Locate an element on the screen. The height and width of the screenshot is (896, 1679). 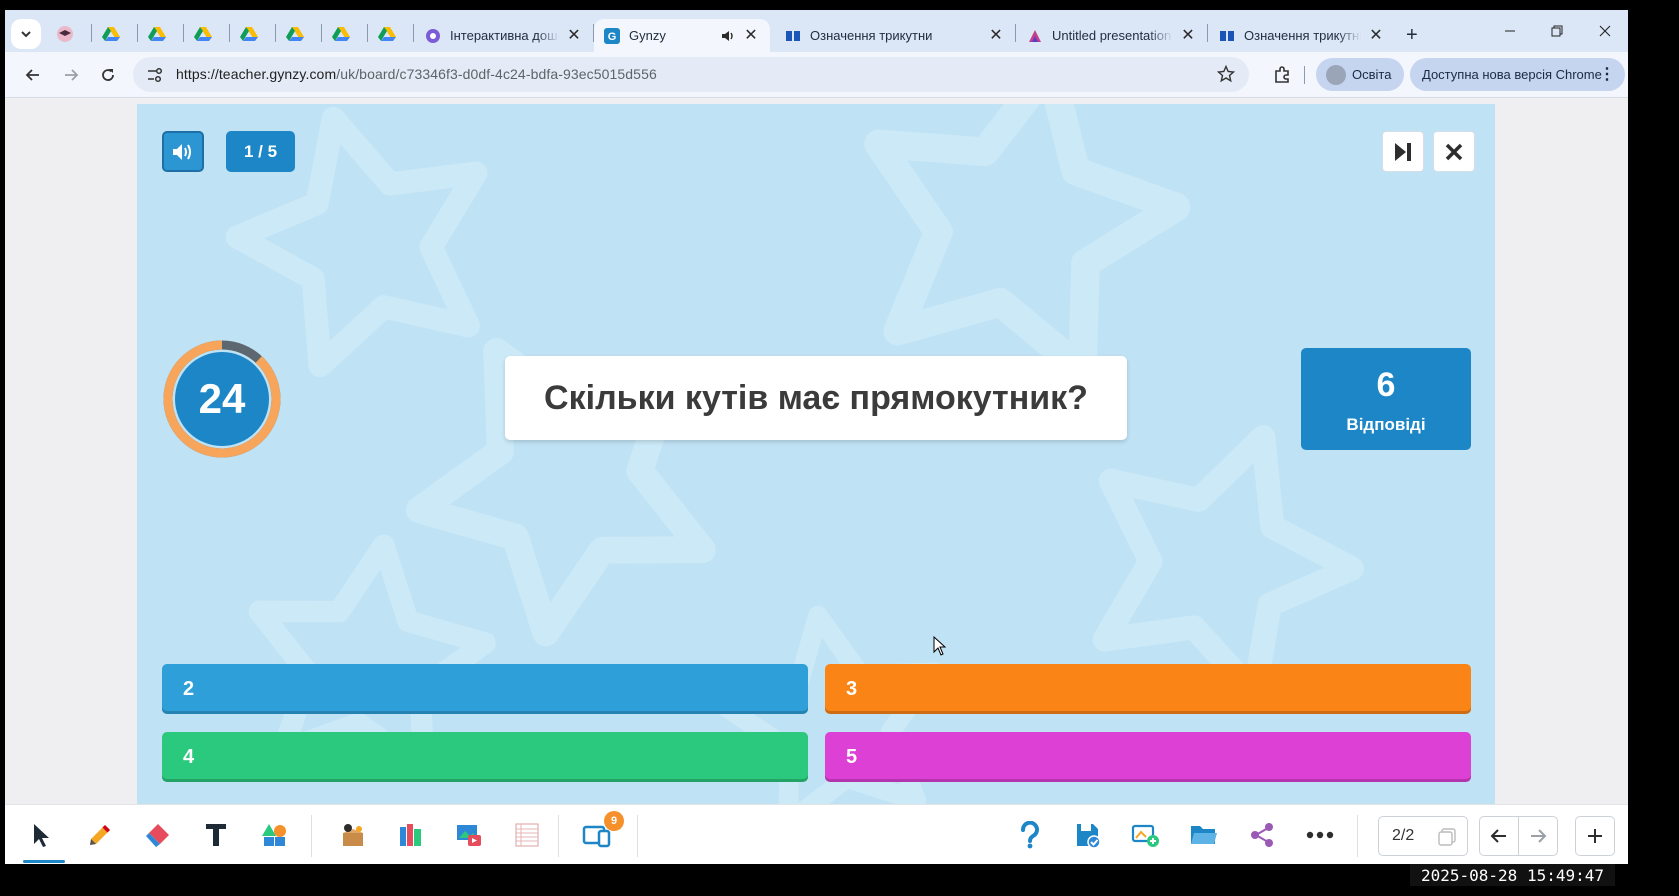
avatar is located at coordinates (1336, 74).